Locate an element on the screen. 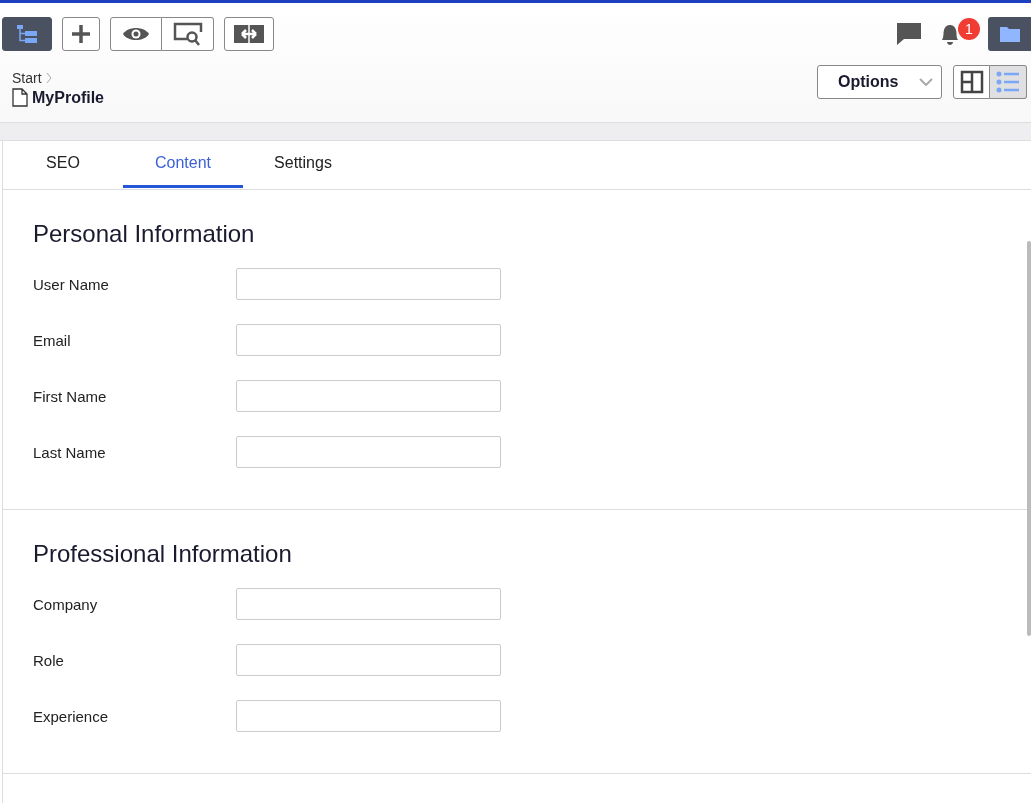  options-dropdown: Options is located at coordinates (879, 82).